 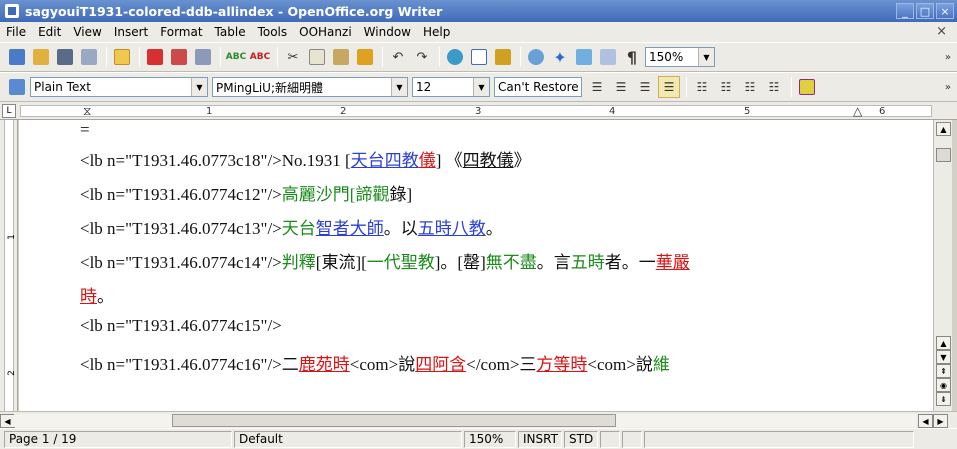 What do you see at coordinates (560, 57) in the screenshot?
I see `navigator-icon: ✦` at bounding box center [560, 57].